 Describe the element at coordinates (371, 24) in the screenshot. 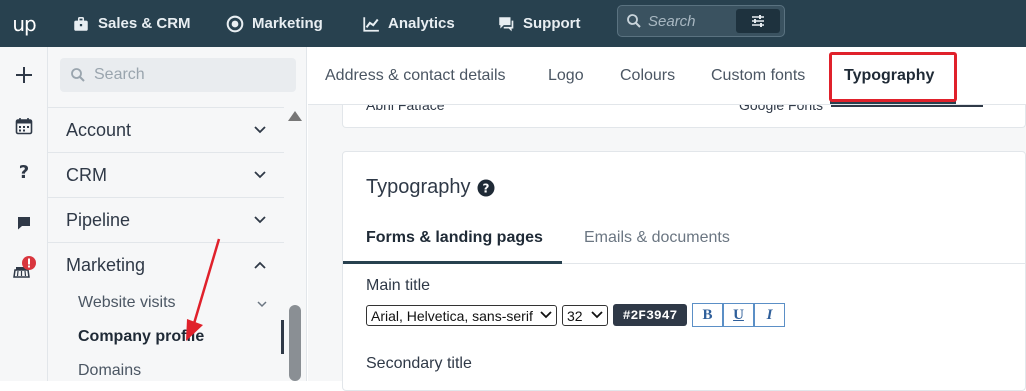

I see `chart-line-icon` at that location.